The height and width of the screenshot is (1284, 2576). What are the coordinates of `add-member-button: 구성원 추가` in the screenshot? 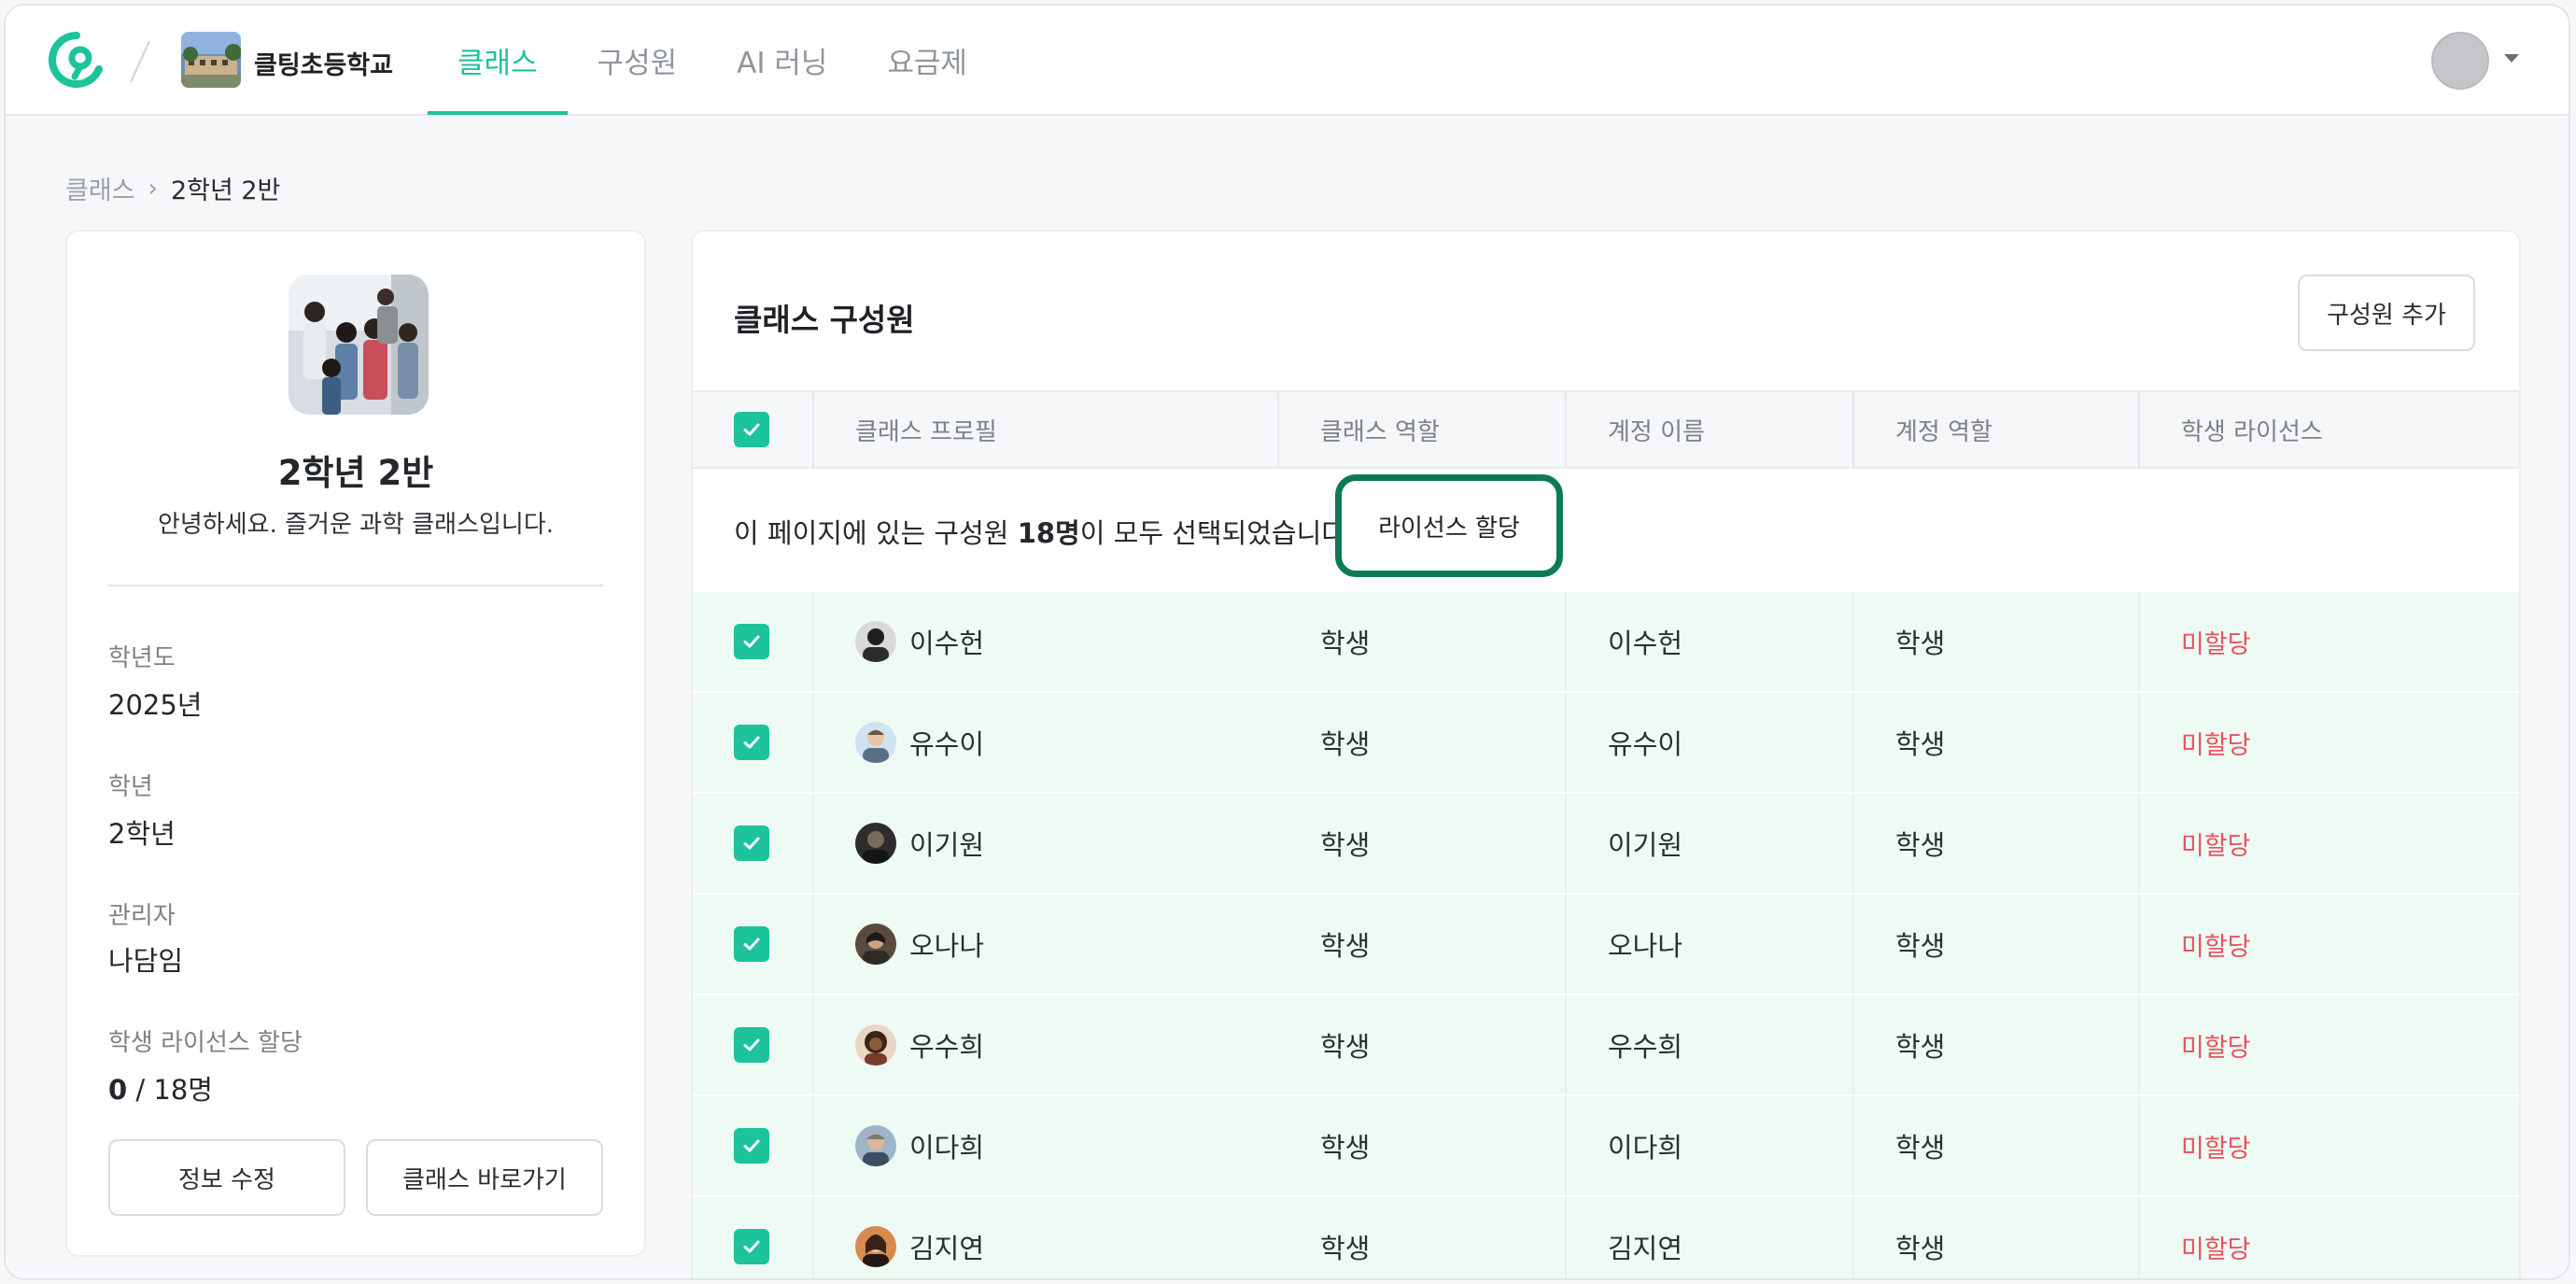 It's located at (2386, 313).